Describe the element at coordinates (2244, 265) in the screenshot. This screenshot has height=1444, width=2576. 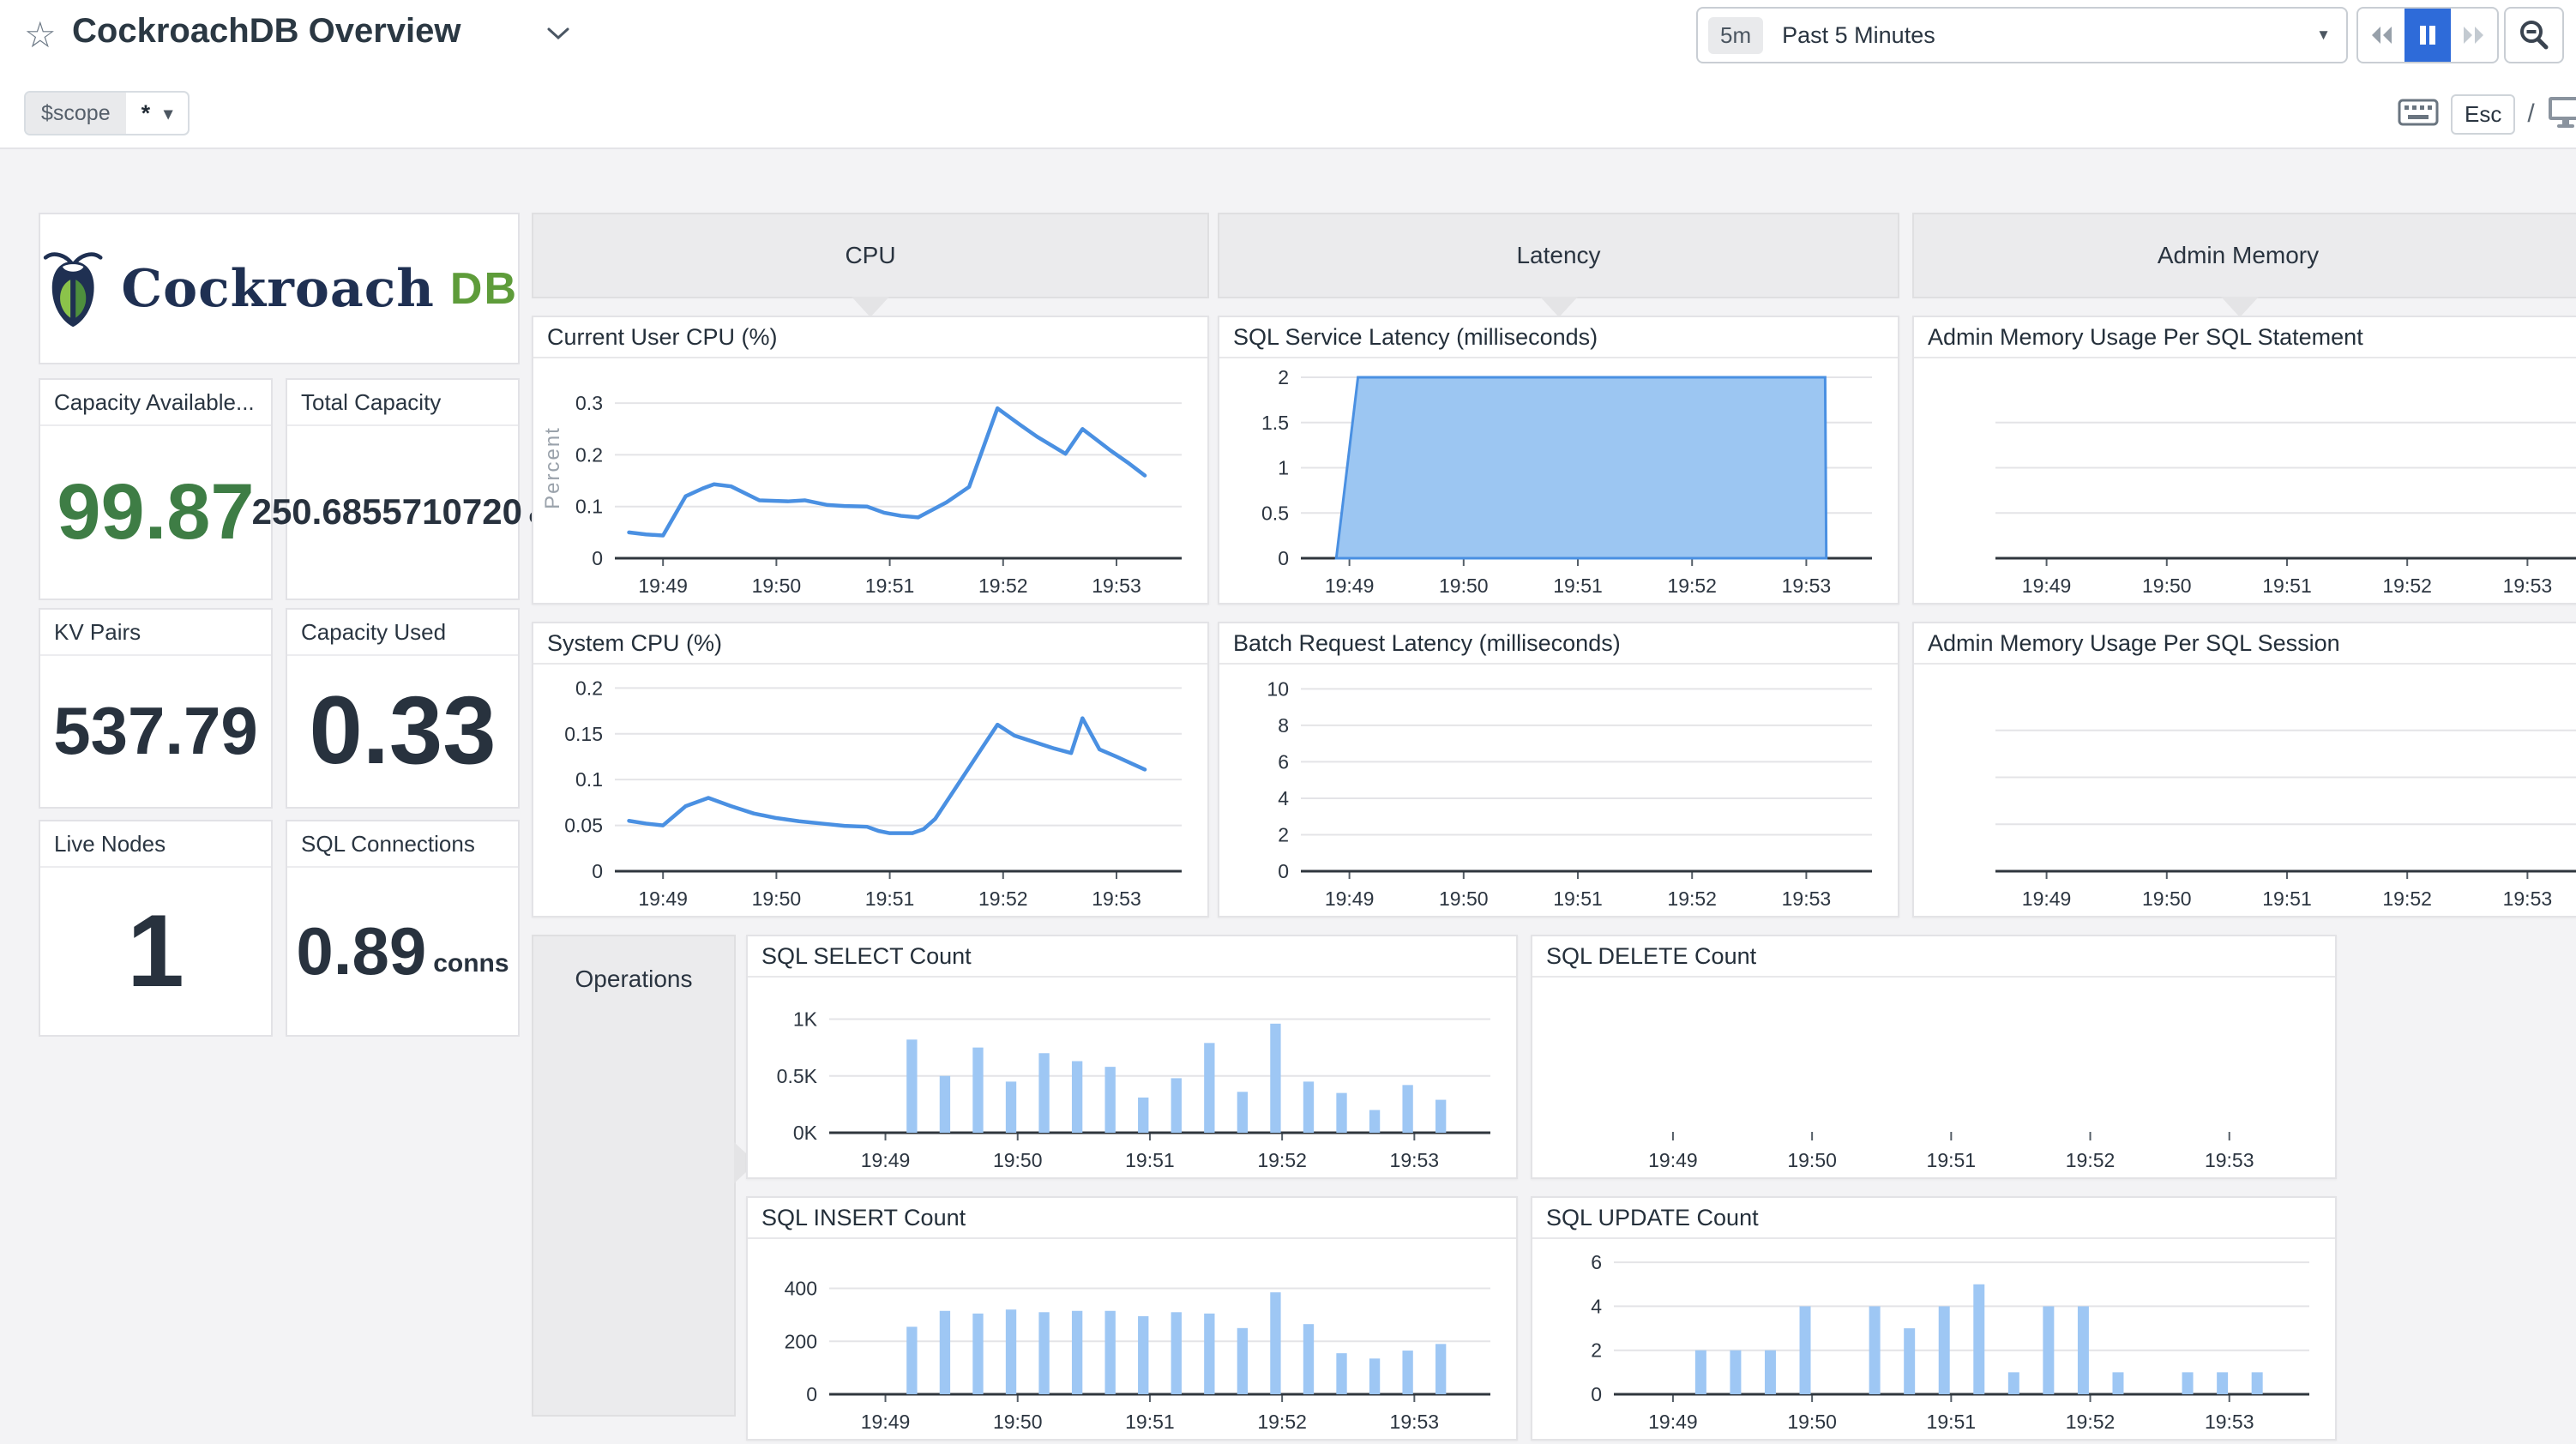
I see `group-header-admin-memory: Admin Memory` at that location.